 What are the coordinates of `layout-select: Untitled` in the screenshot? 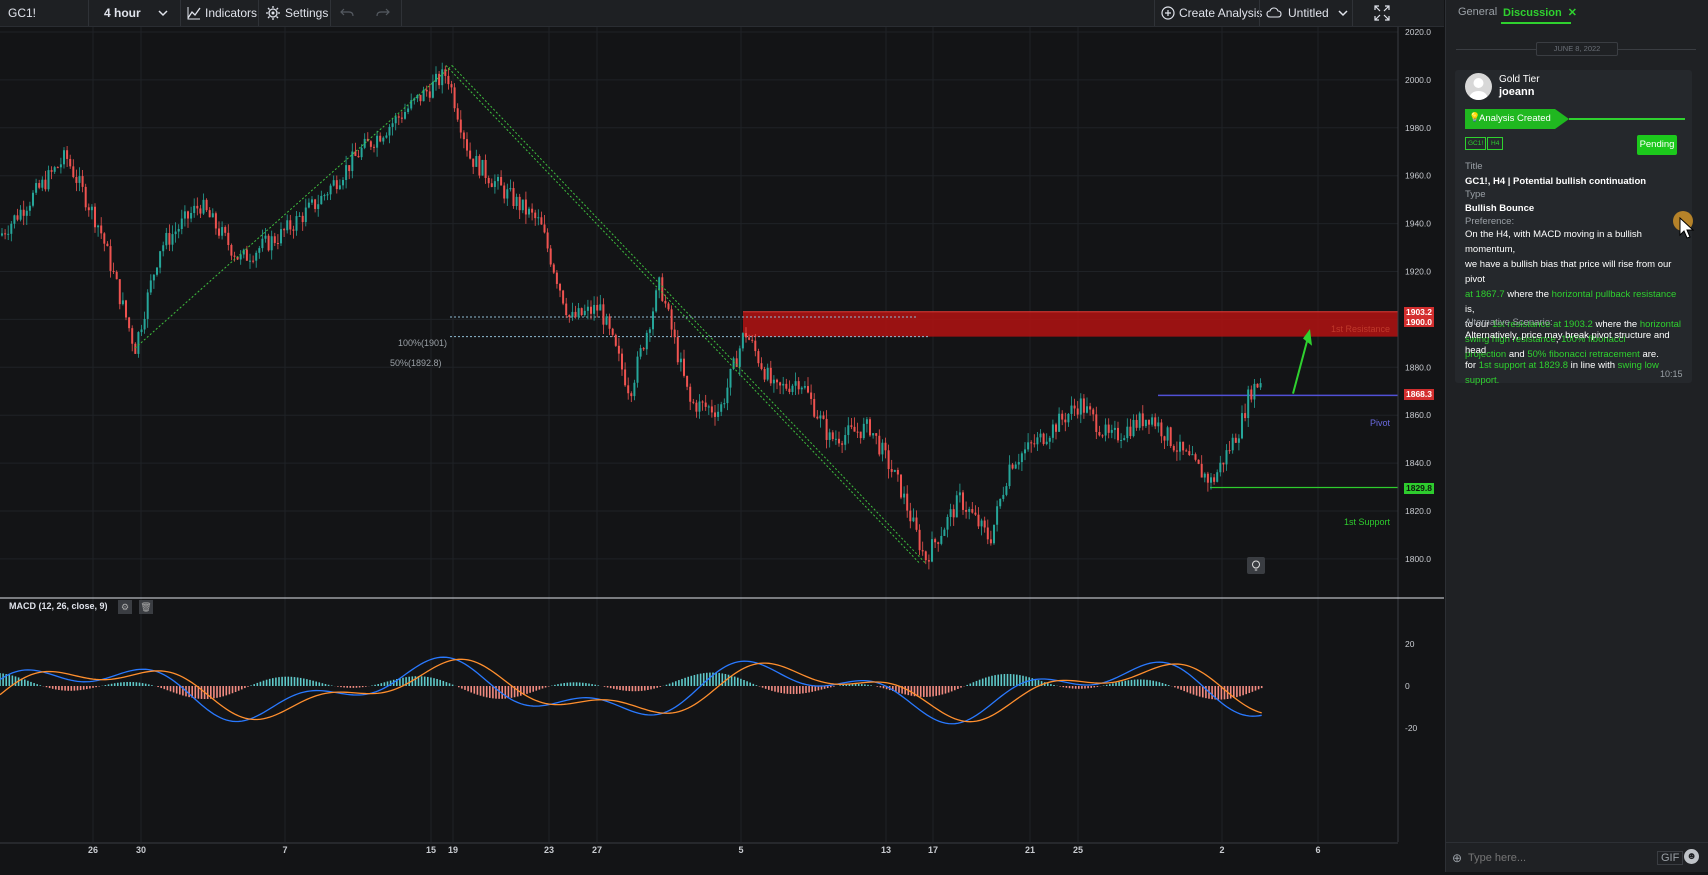 It's located at (1307, 13).